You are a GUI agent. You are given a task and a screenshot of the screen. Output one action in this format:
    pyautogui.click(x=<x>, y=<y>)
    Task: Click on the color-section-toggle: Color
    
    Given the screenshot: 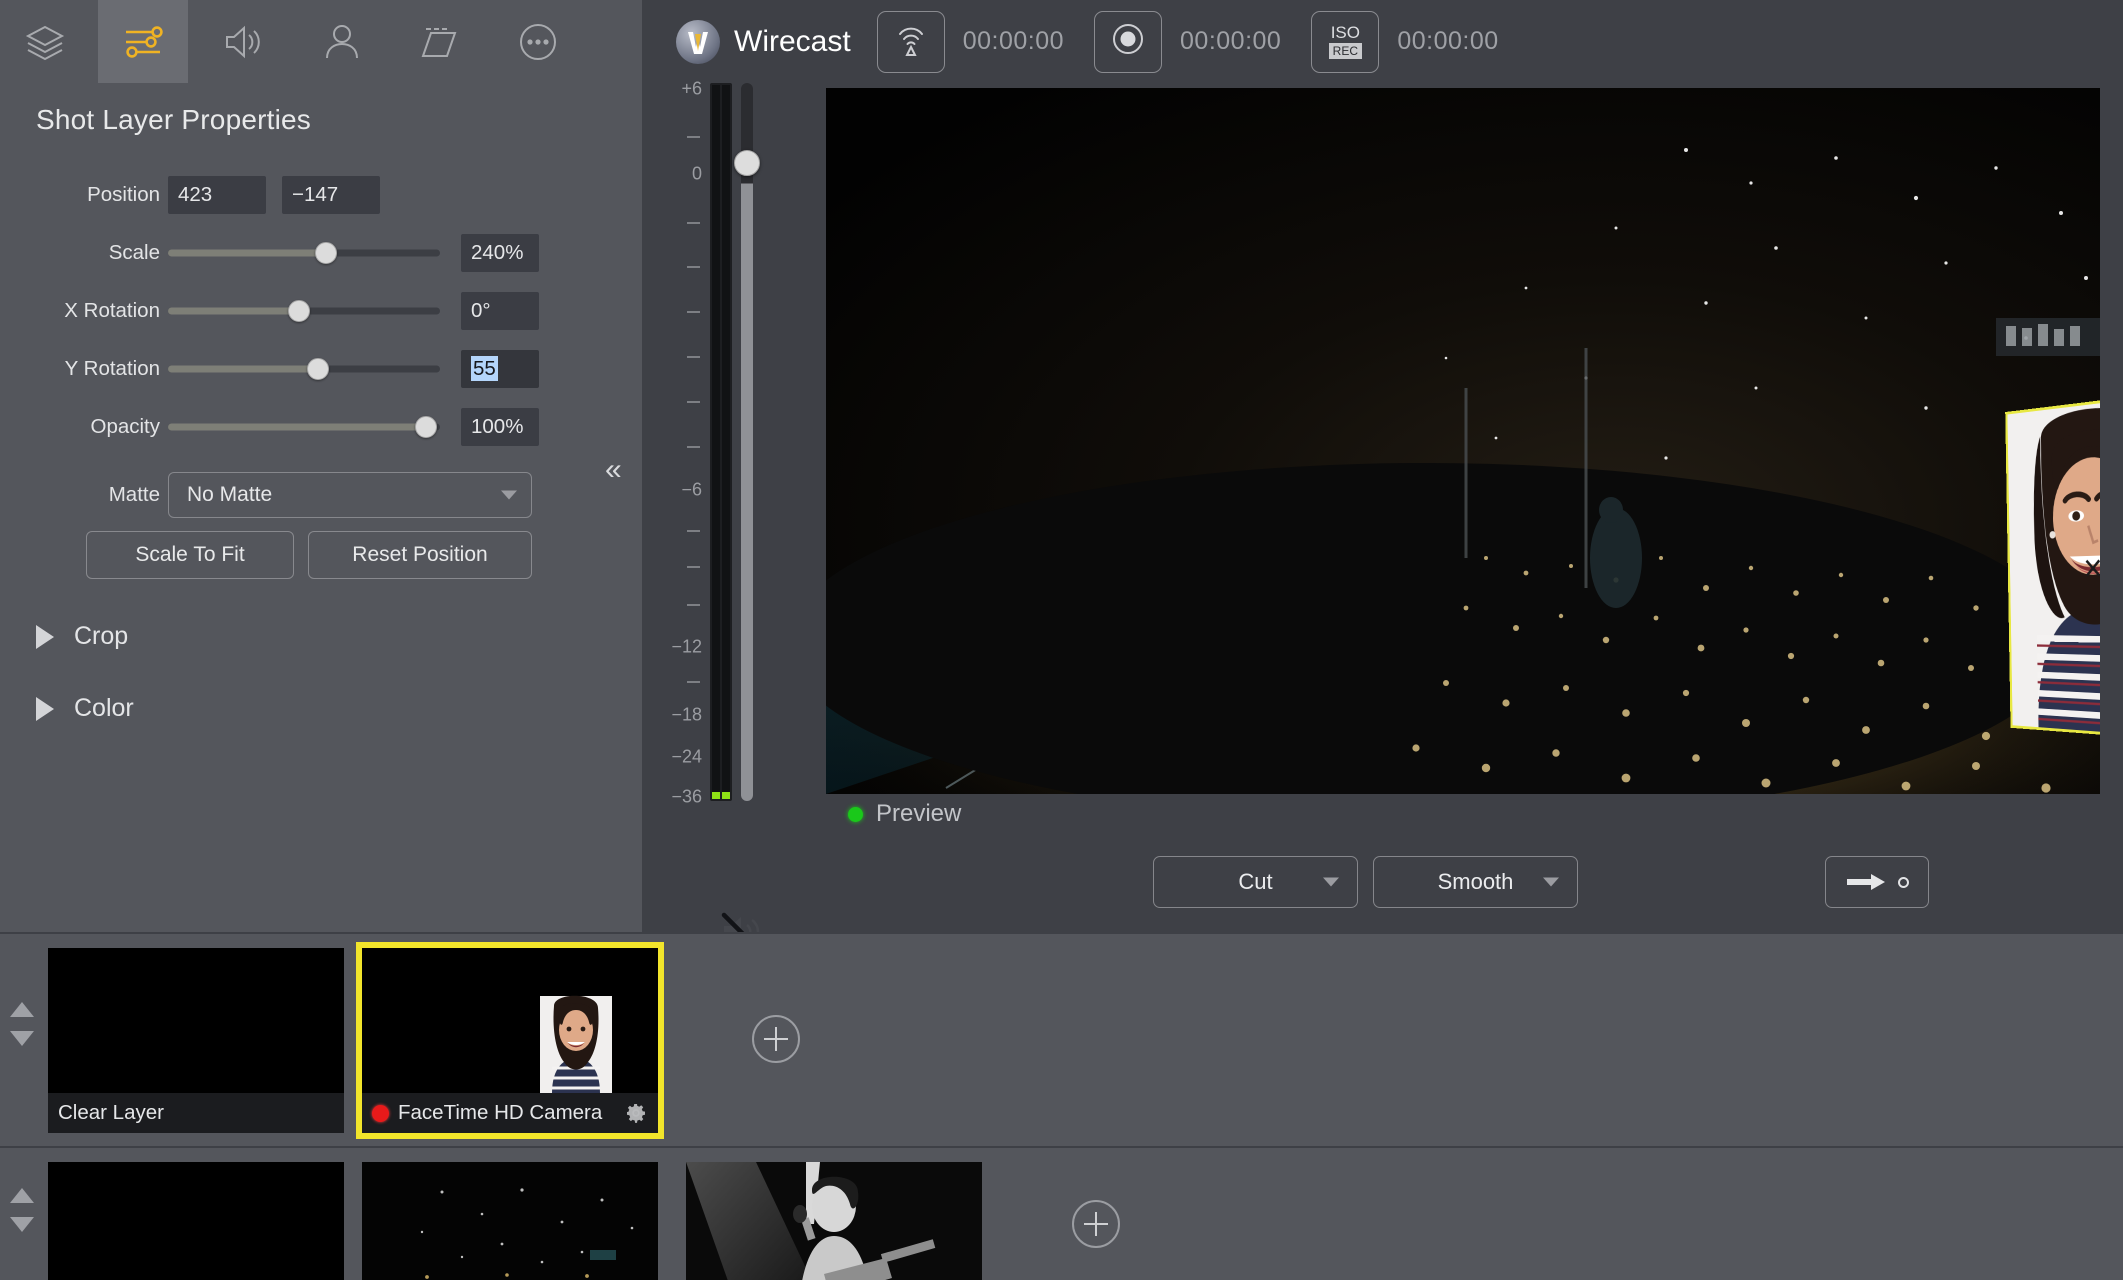 What is the action you would take?
    pyautogui.click(x=85, y=708)
    